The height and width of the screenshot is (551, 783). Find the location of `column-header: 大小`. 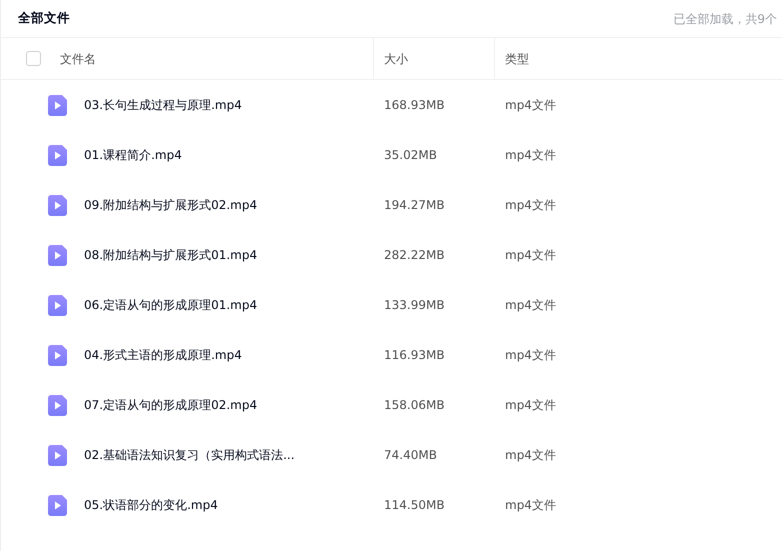

column-header: 大小 is located at coordinates (396, 59).